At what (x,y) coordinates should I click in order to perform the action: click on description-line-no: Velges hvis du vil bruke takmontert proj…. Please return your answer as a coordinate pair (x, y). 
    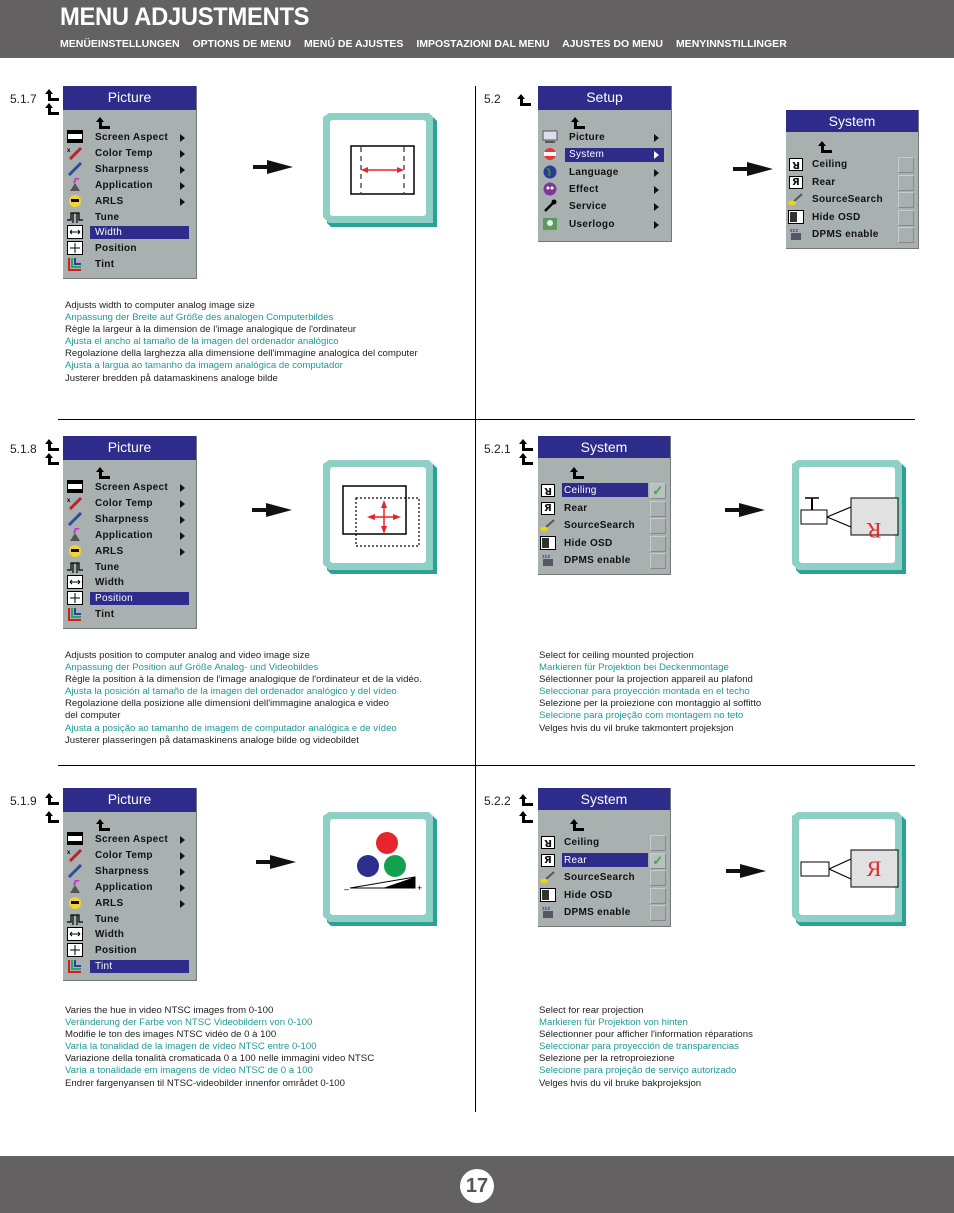
    Looking at the image, I should click on (636, 728).